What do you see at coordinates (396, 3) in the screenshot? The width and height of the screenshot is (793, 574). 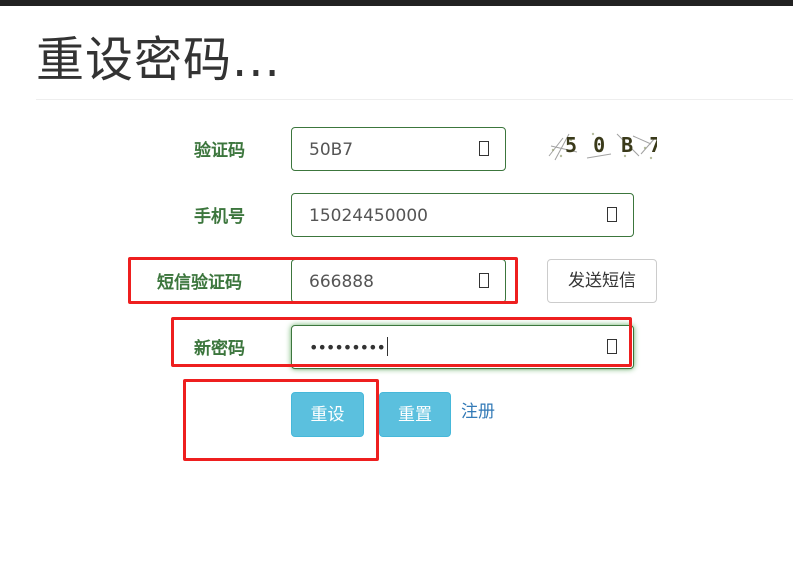 I see `top-bar` at bounding box center [396, 3].